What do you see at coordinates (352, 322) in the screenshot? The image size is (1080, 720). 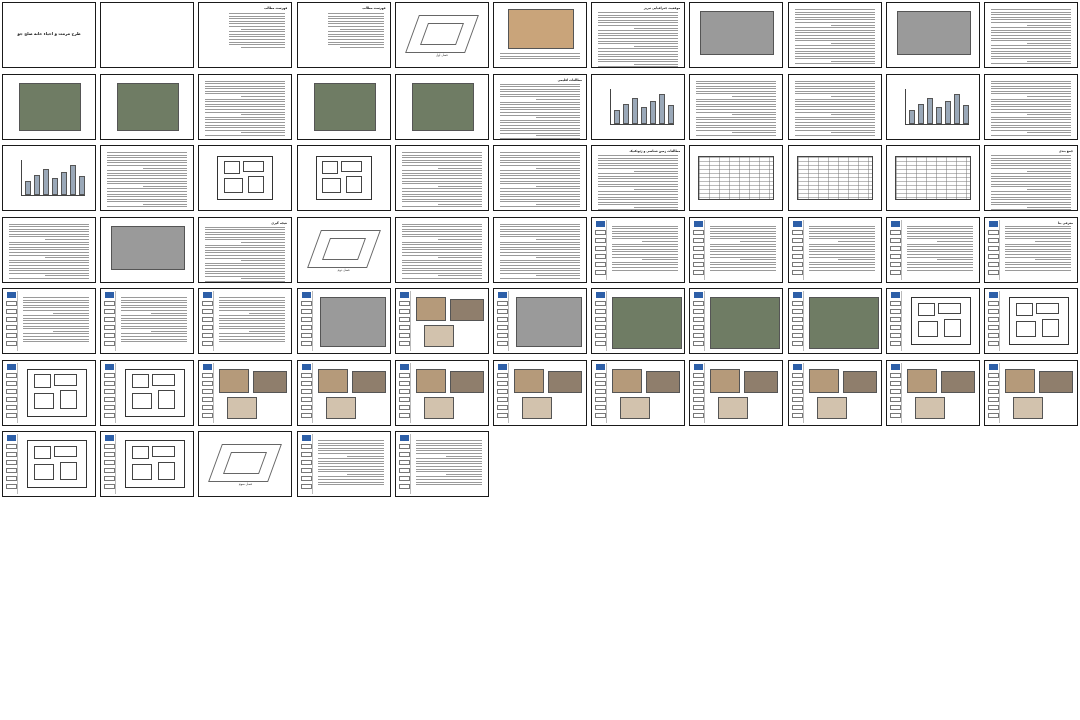 I see `site-map` at bounding box center [352, 322].